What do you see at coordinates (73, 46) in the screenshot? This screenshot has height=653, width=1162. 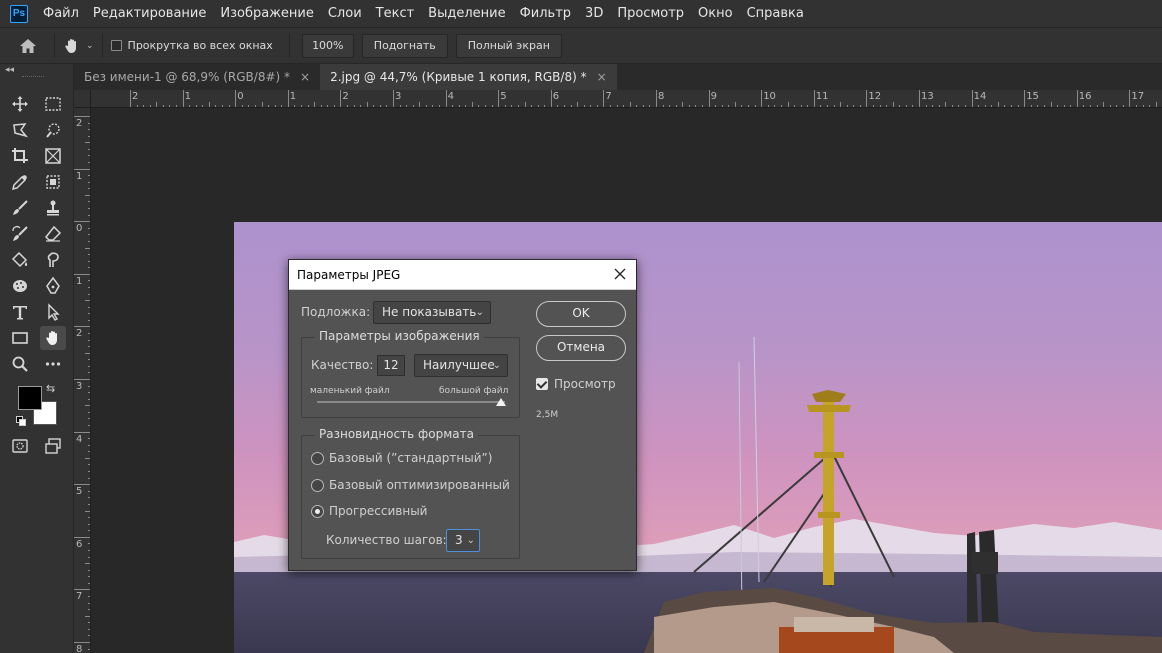 I see `hand-tool-preset-icon` at bounding box center [73, 46].